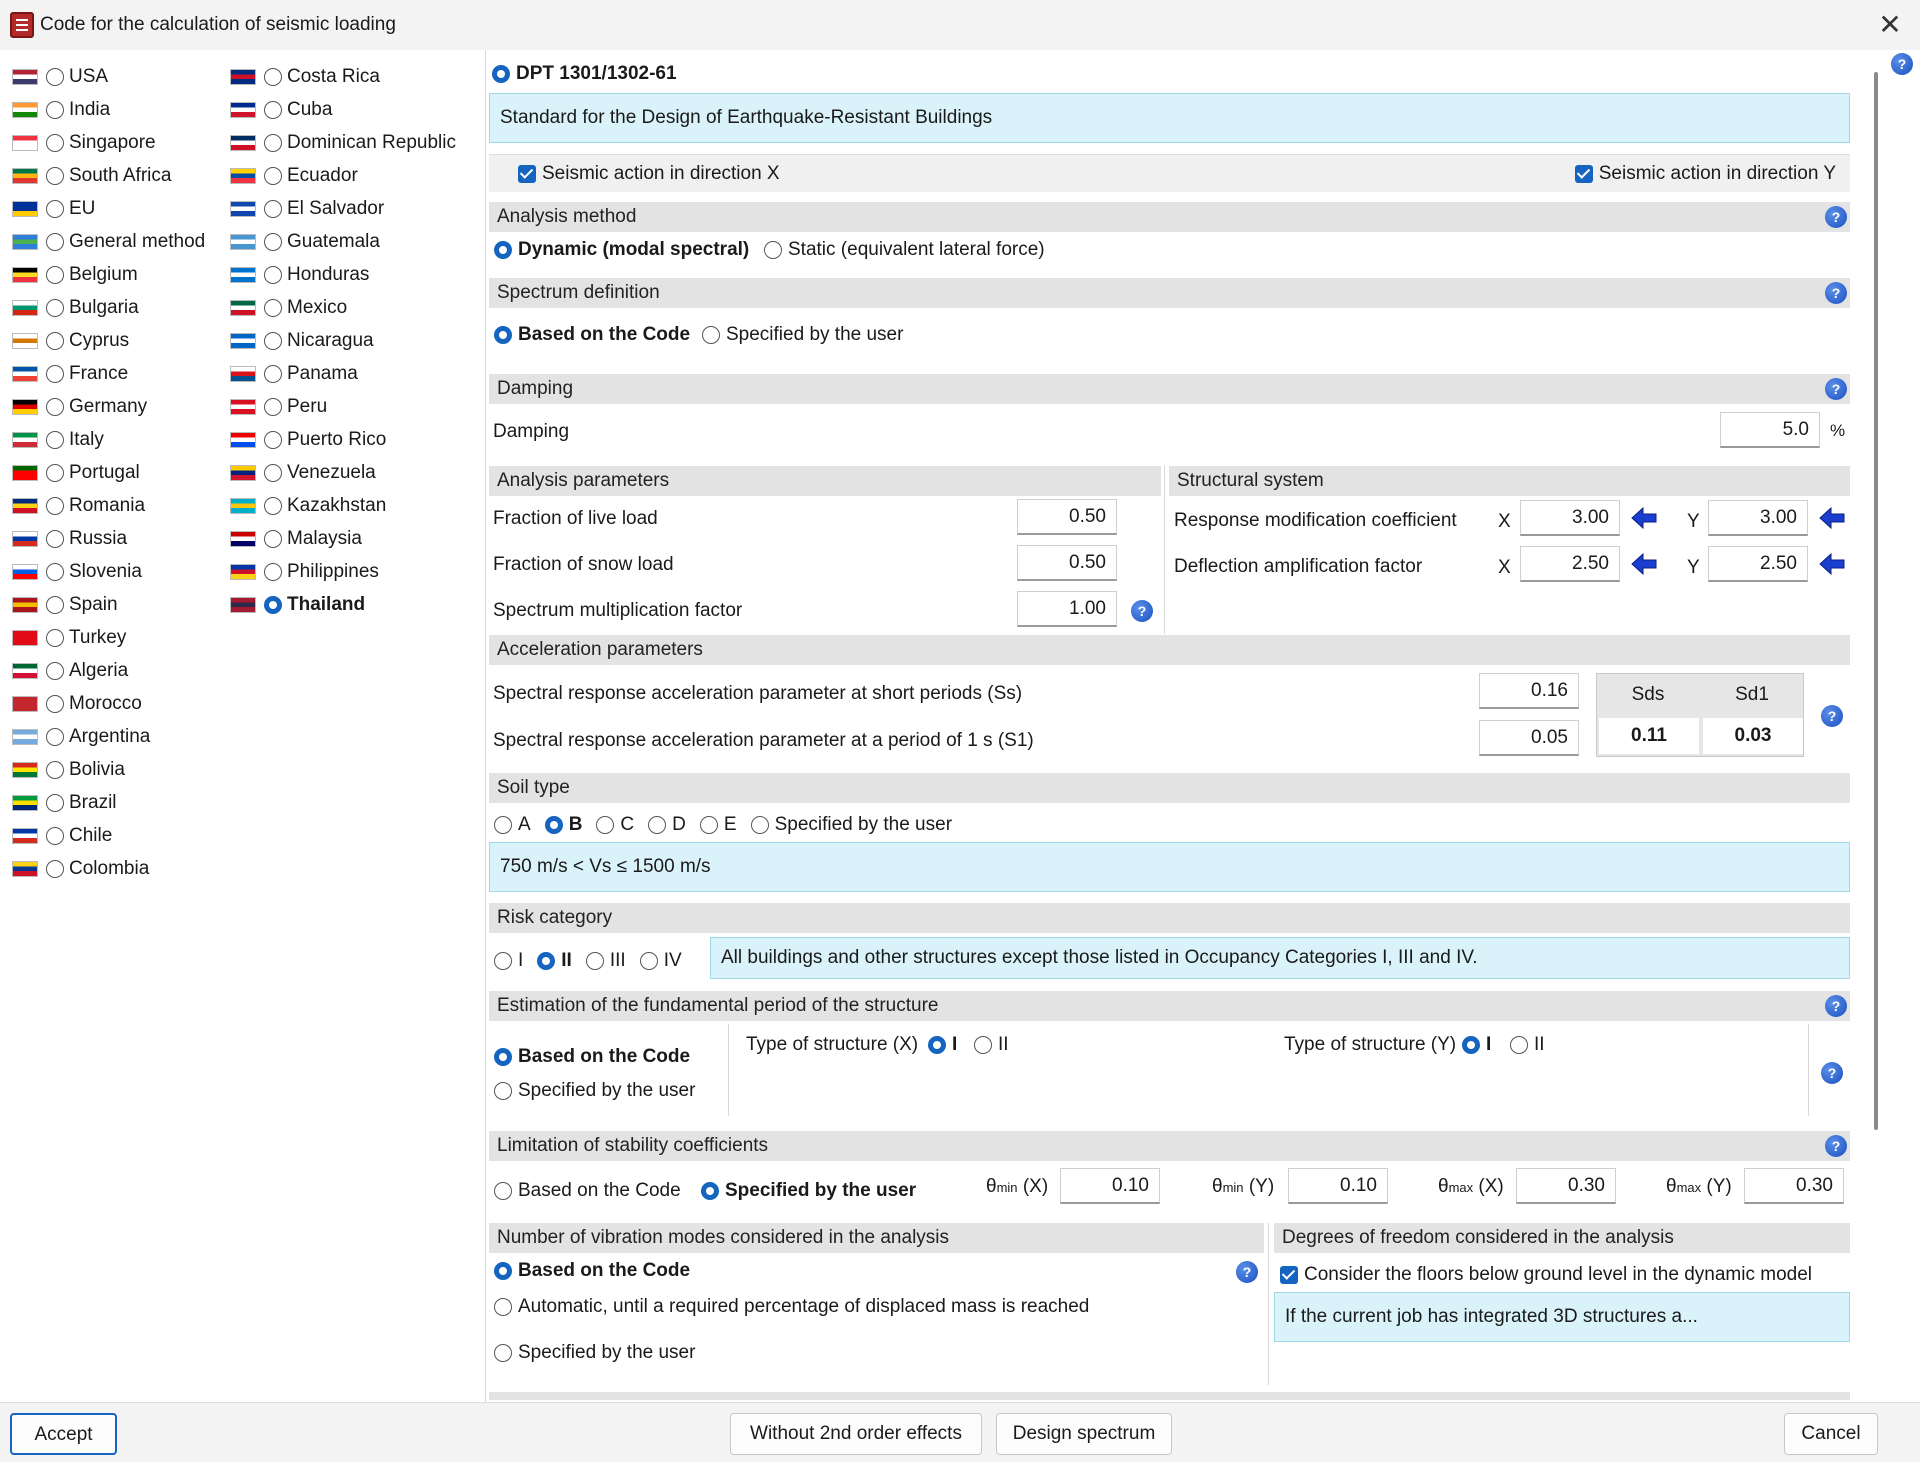 This screenshot has width=1920, height=1462. I want to click on soil-option-3: C, so click(615, 825).